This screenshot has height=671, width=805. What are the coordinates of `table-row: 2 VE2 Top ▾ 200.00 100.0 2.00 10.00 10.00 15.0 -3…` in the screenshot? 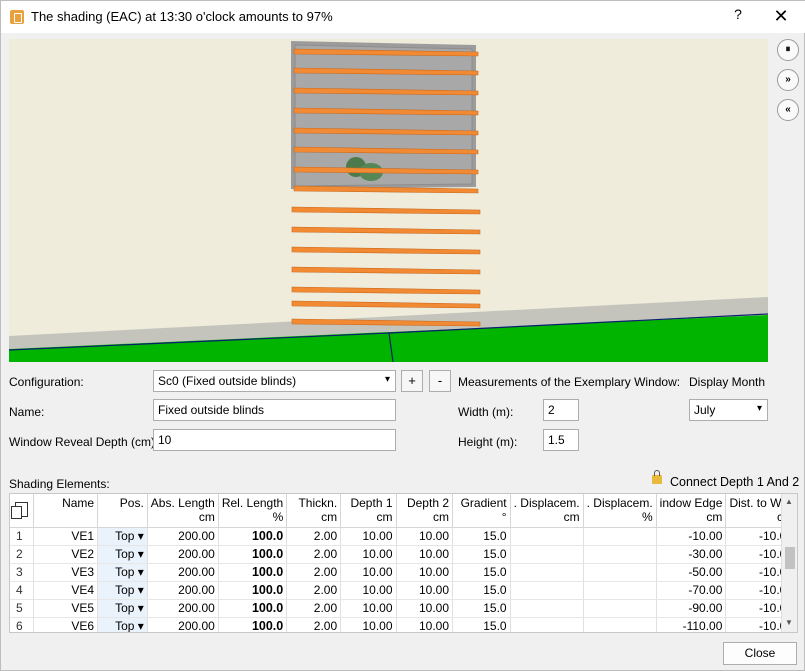 It's located at (403, 554).